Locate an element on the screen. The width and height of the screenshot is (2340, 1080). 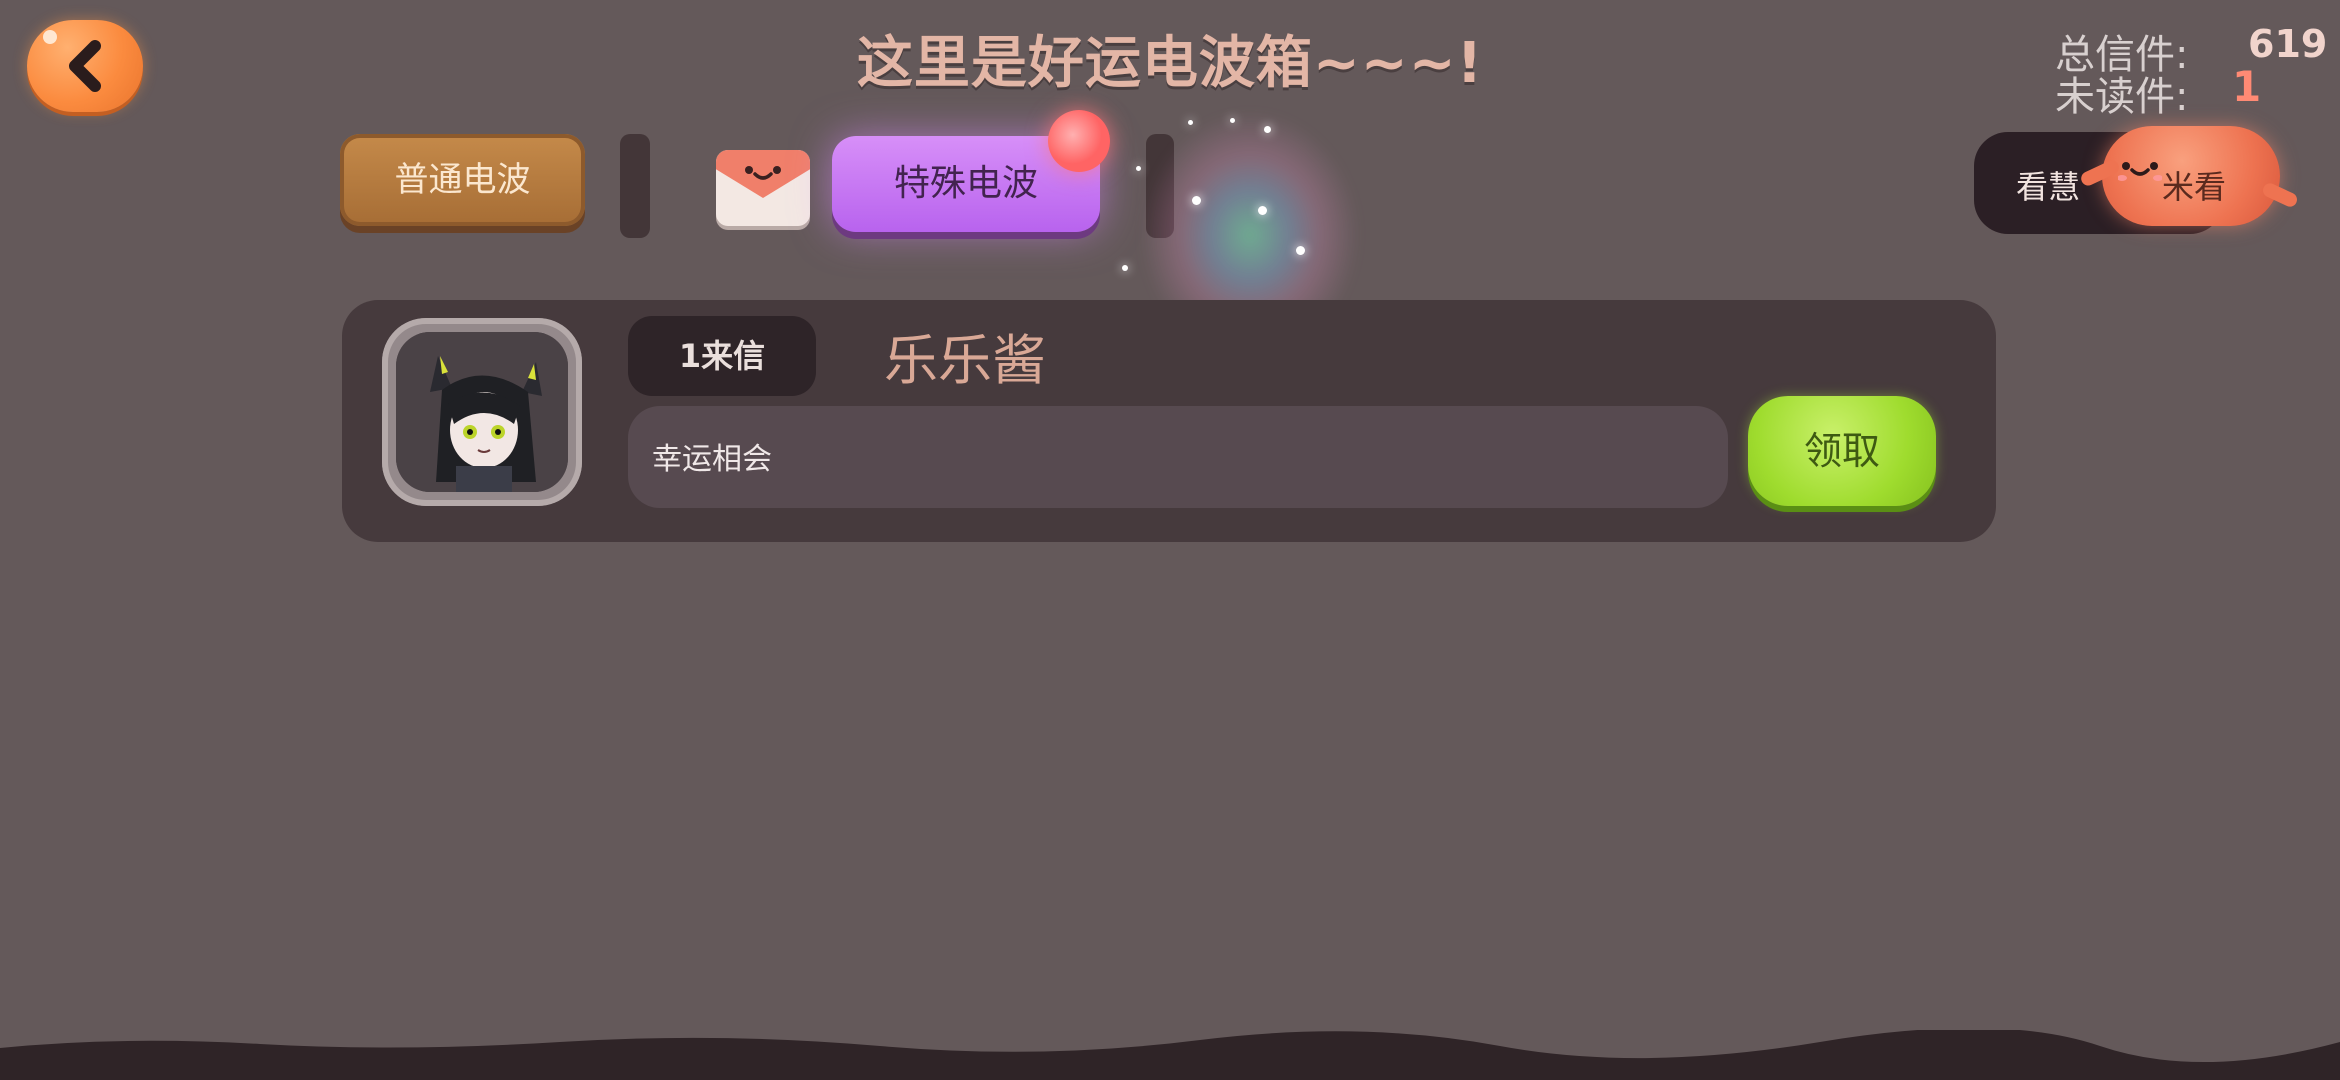
unread-mail-count: 1 is located at coordinates (2247, 86).